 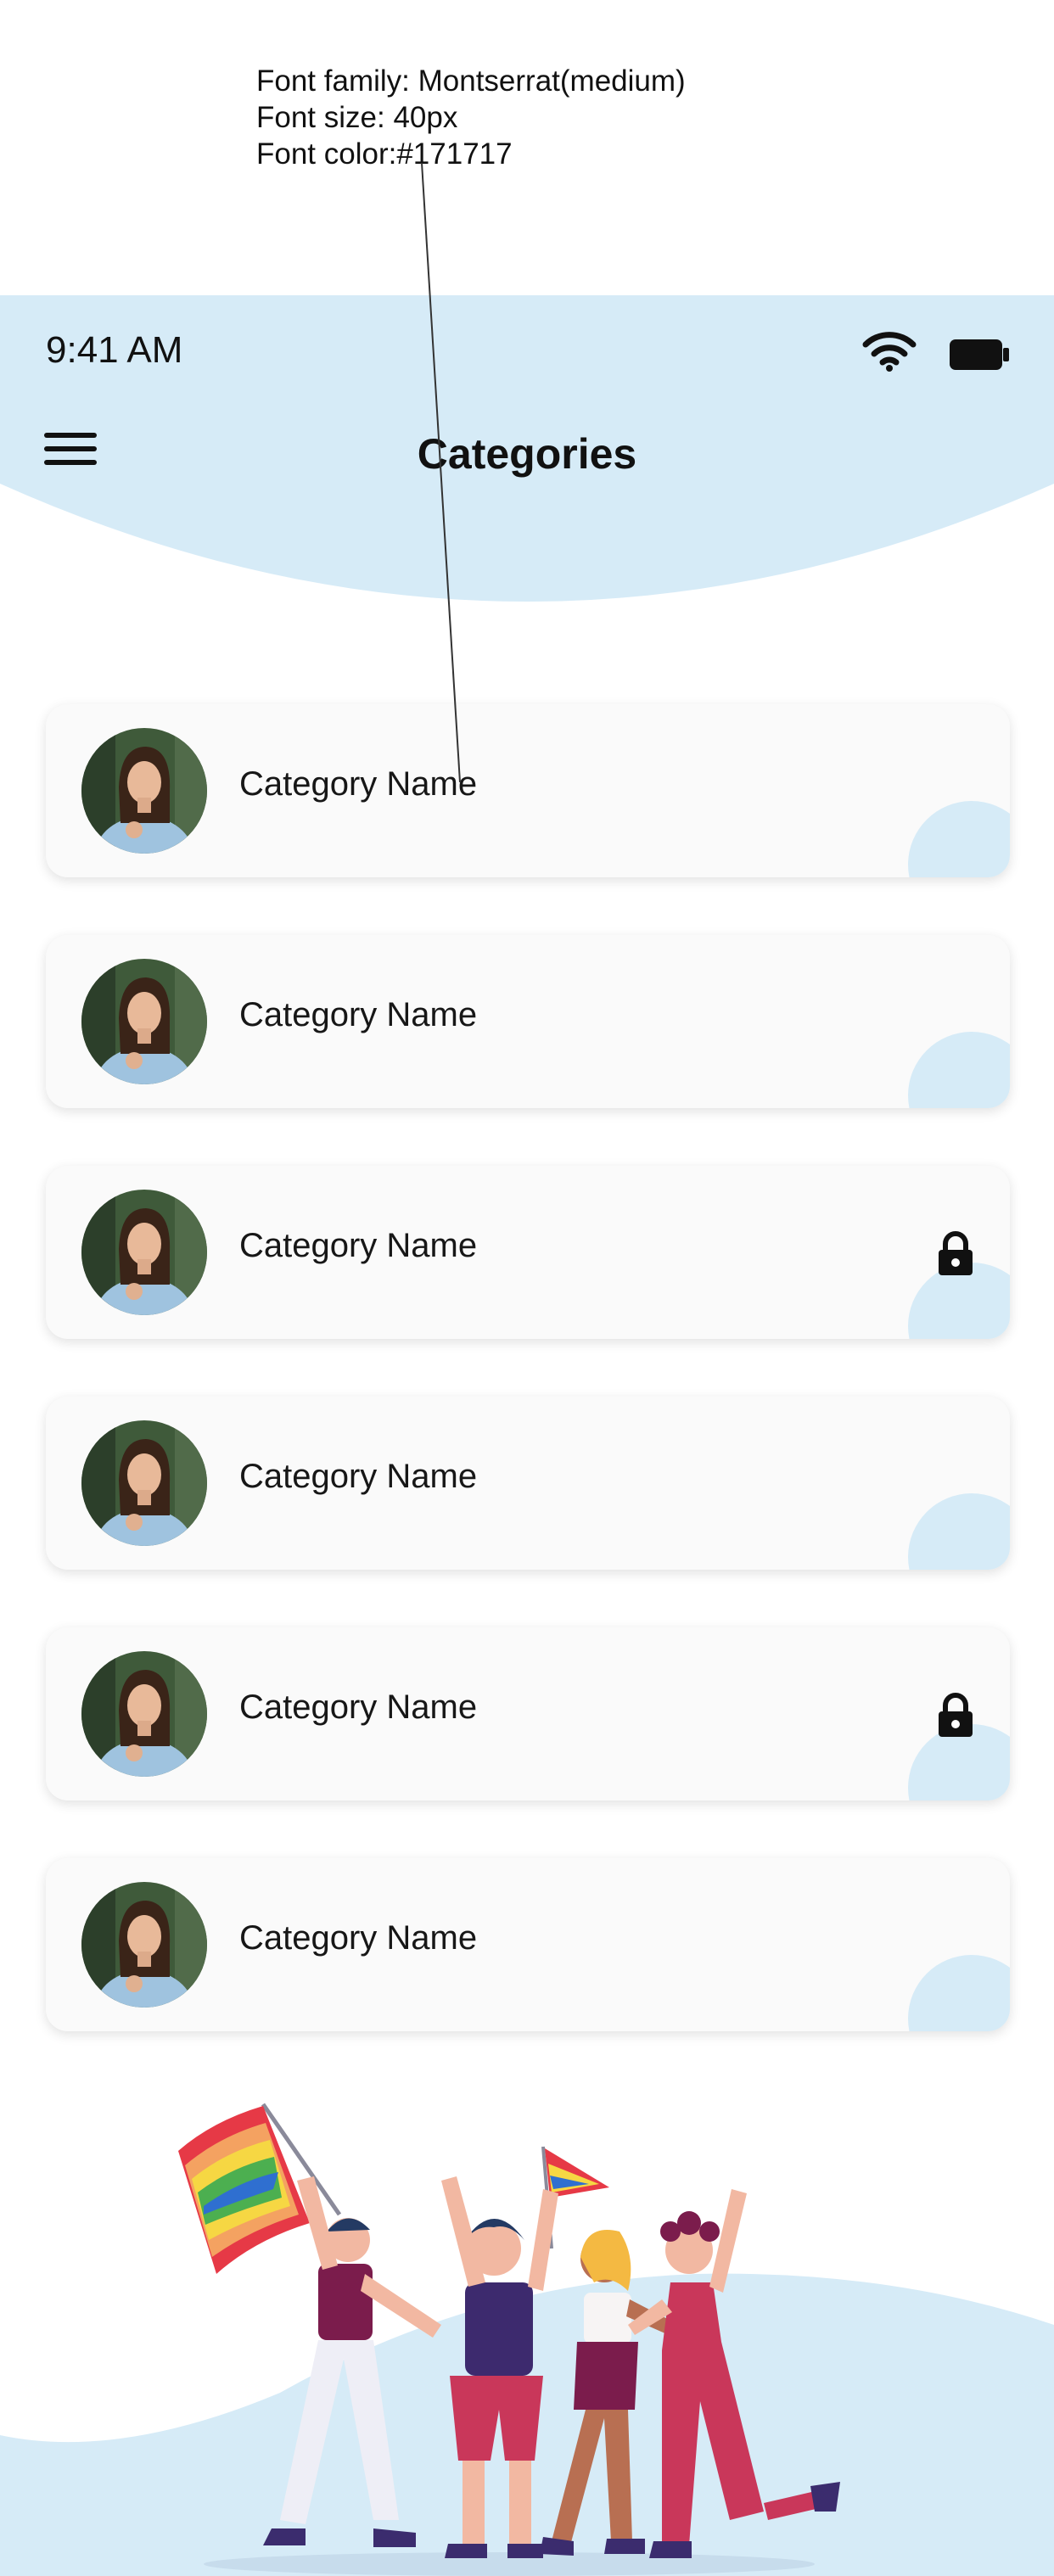 What do you see at coordinates (357, 117) in the screenshot?
I see `annotation-font-size: Font size: 40px` at bounding box center [357, 117].